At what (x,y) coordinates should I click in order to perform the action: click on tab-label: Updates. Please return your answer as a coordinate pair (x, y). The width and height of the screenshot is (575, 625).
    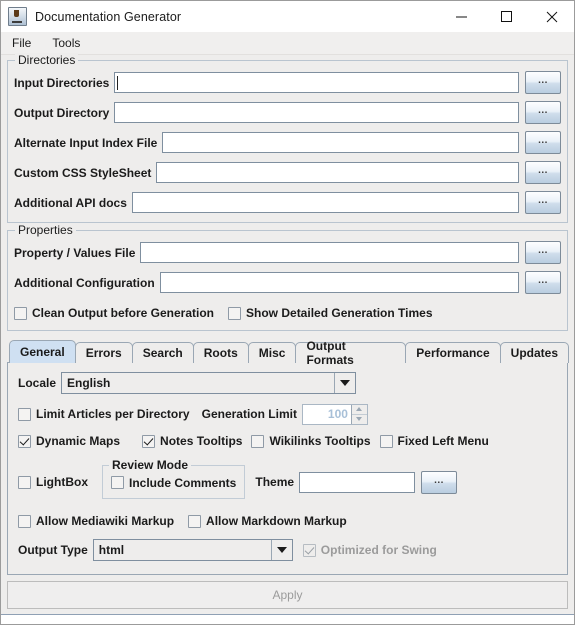
    Looking at the image, I should click on (534, 353).